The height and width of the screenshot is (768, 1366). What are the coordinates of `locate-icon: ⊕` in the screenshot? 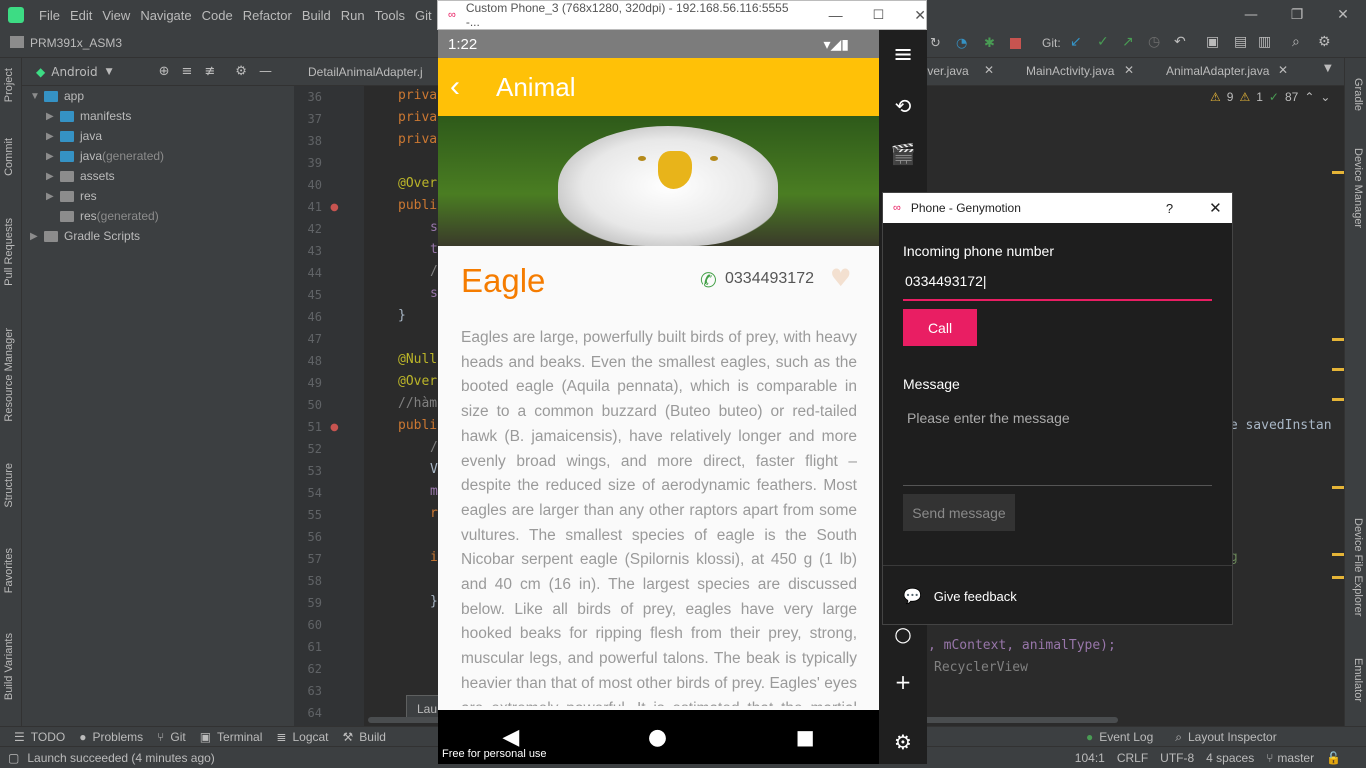 It's located at (164, 71).